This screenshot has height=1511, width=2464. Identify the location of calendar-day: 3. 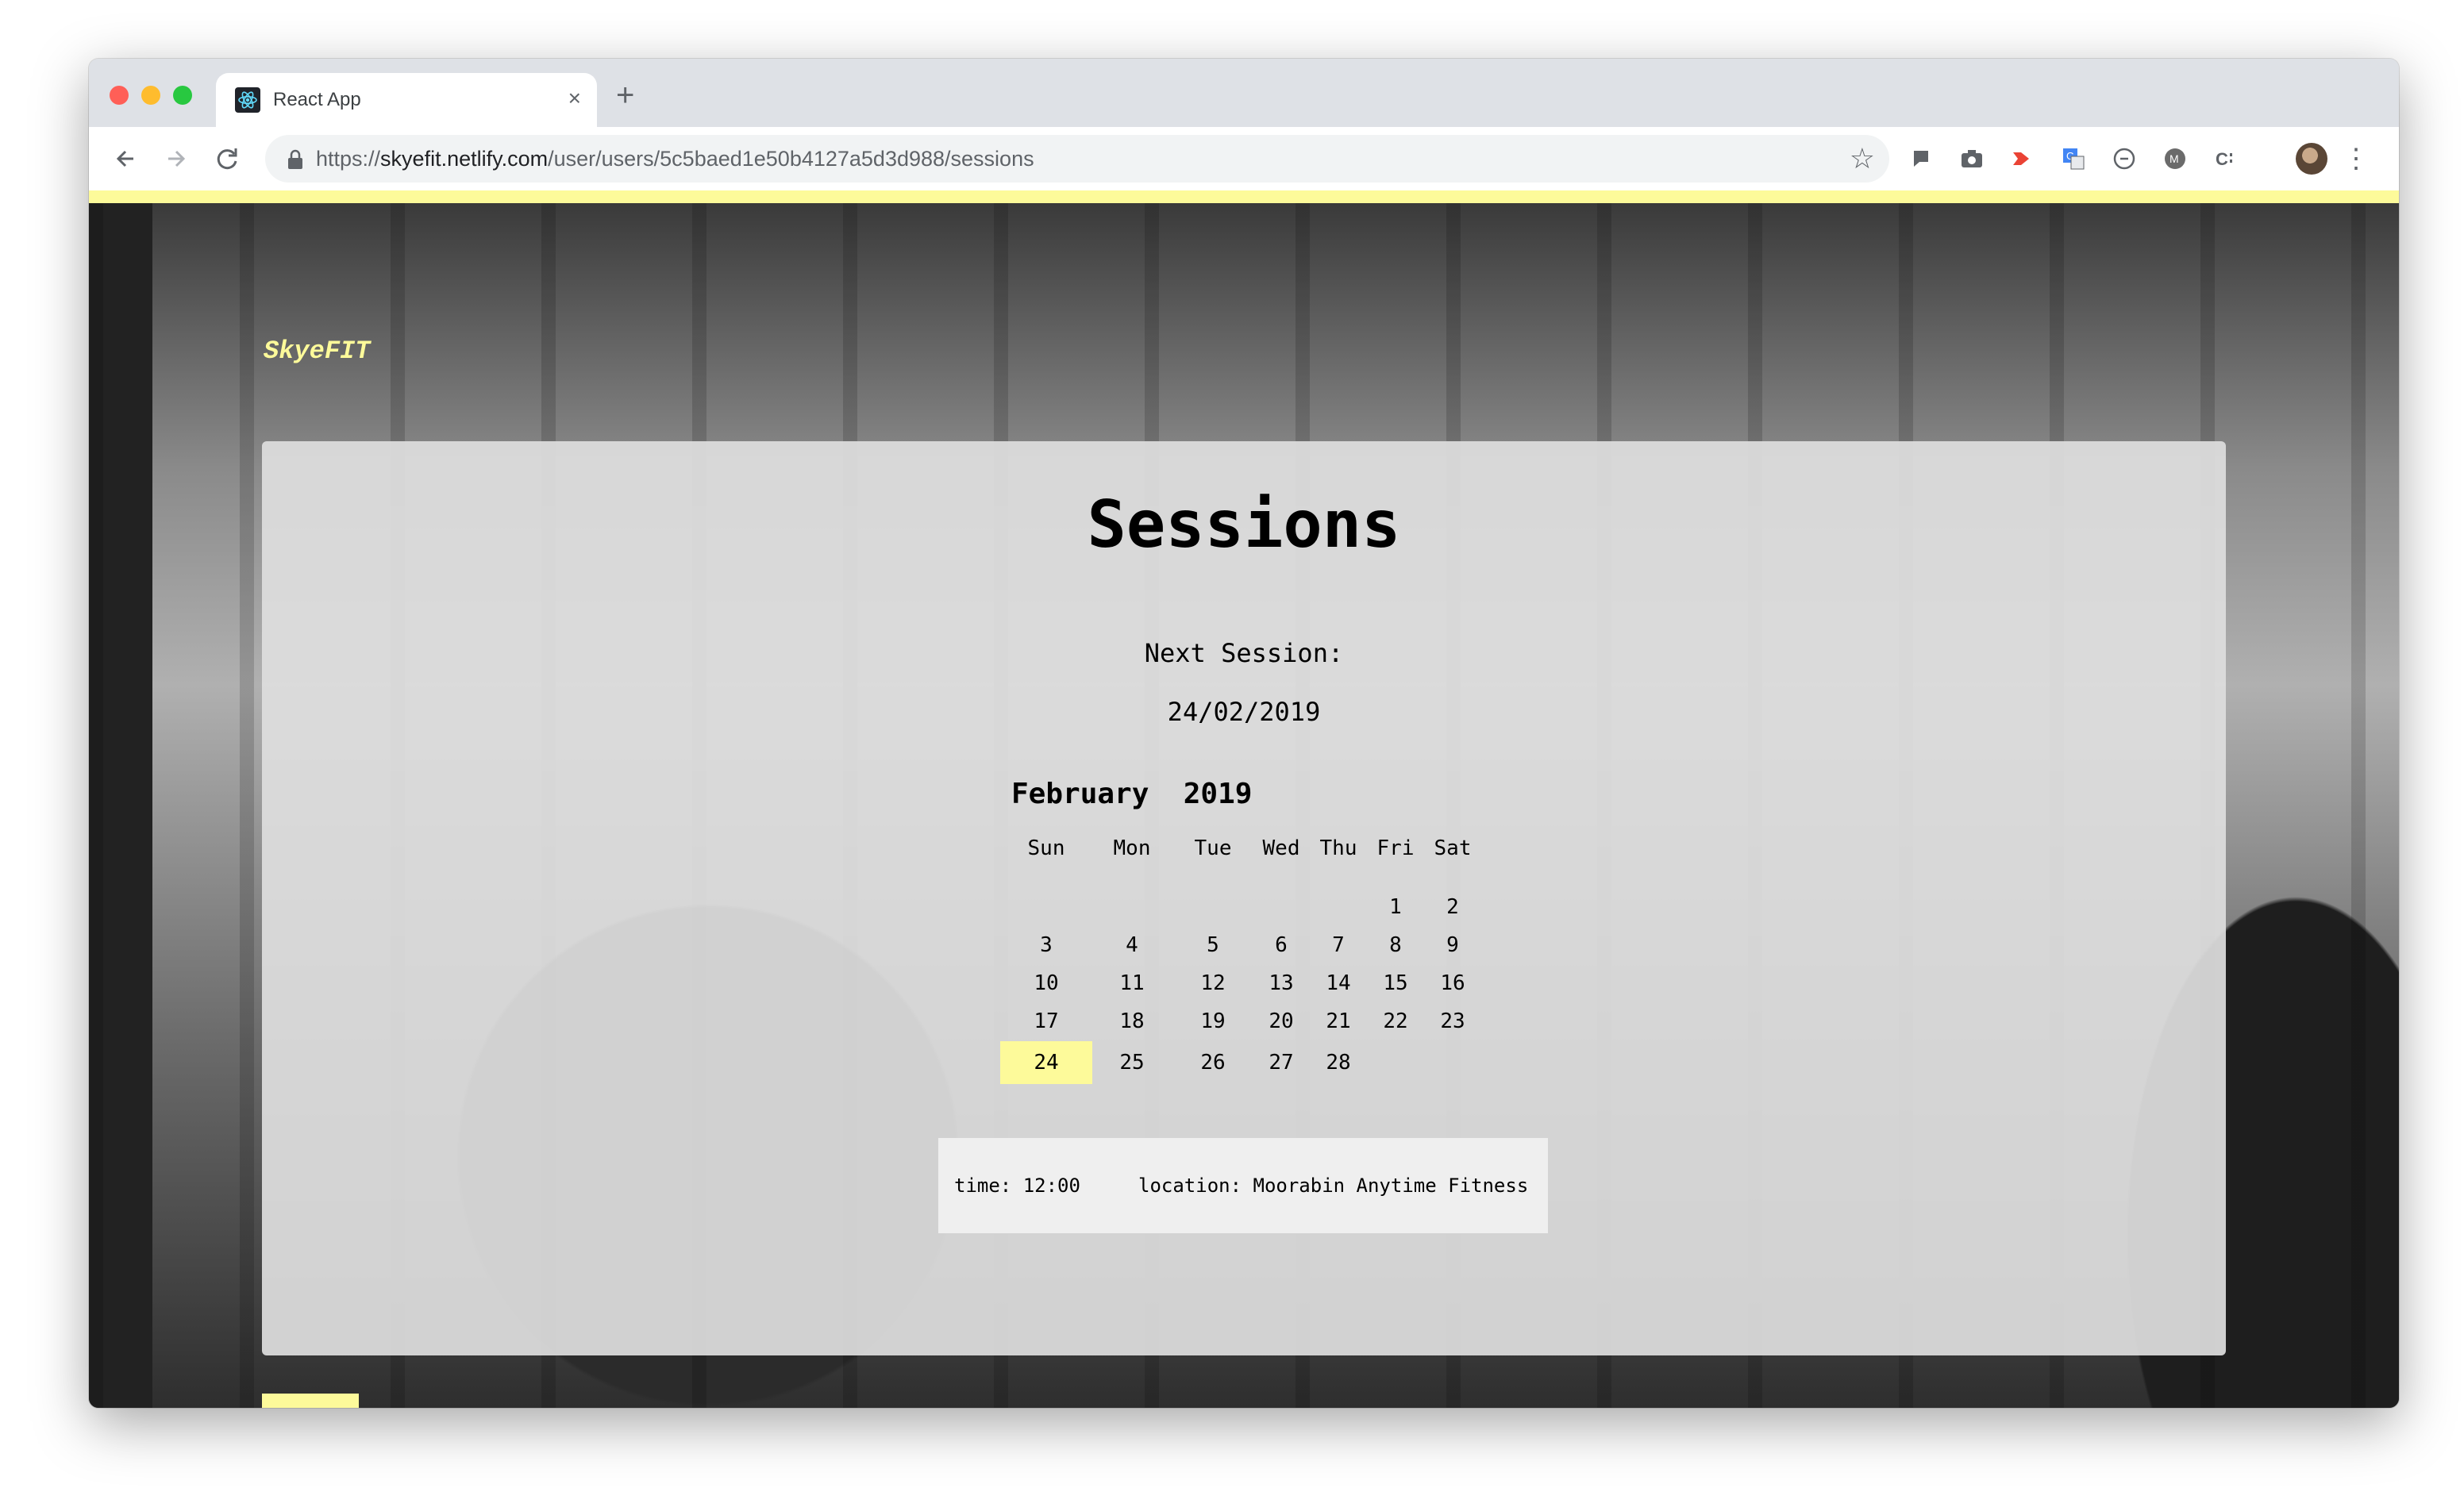
(1046, 945).